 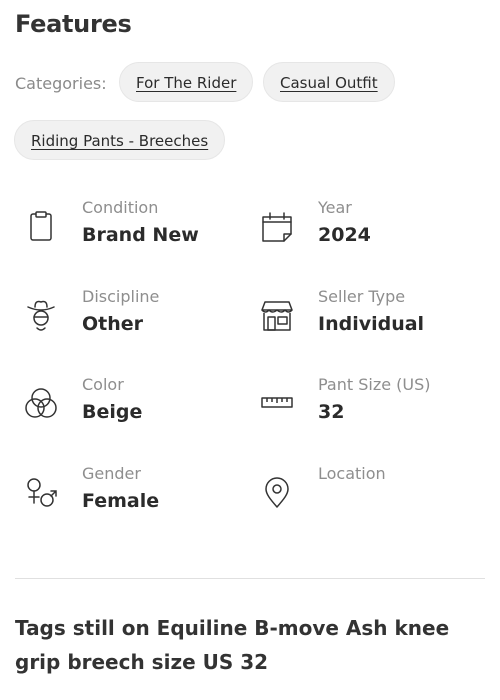 What do you see at coordinates (41, 227) in the screenshot?
I see `clipboard-icon` at bounding box center [41, 227].